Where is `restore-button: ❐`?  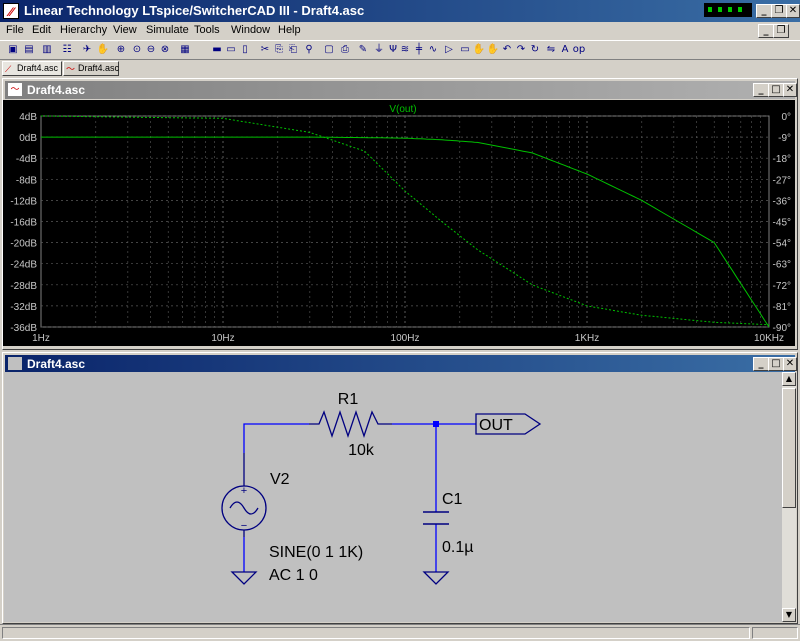
restore-button: ❐ is located at coordinates (779, 11).